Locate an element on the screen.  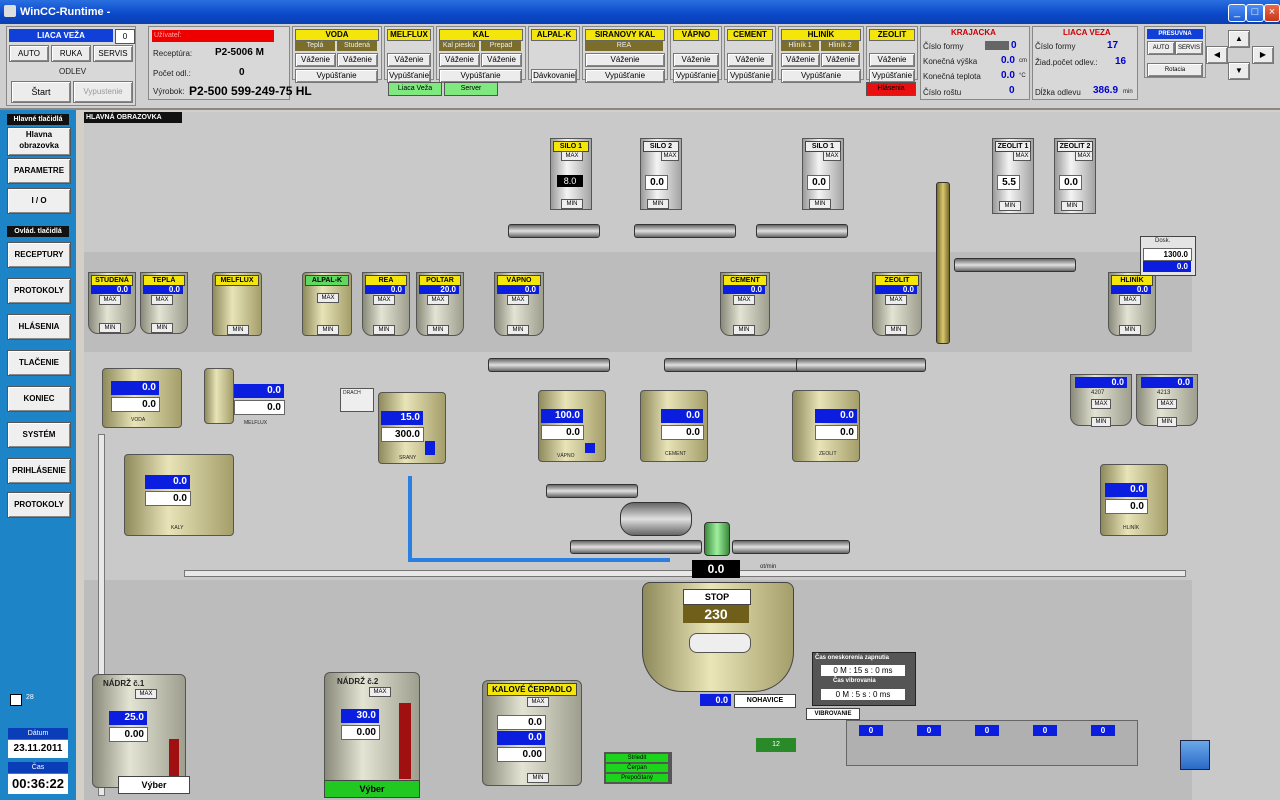
silo-1-left-max: MAX is located at coordinates (572, 156).